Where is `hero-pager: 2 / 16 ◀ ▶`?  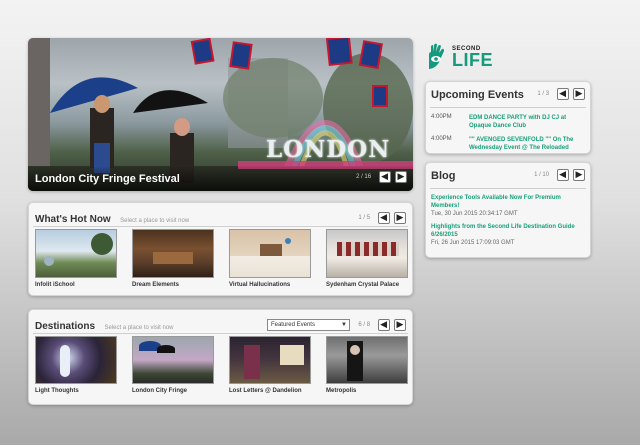
hero-pager: 2 / 16 ◀ ▶ is located at coordinates (381, 177).